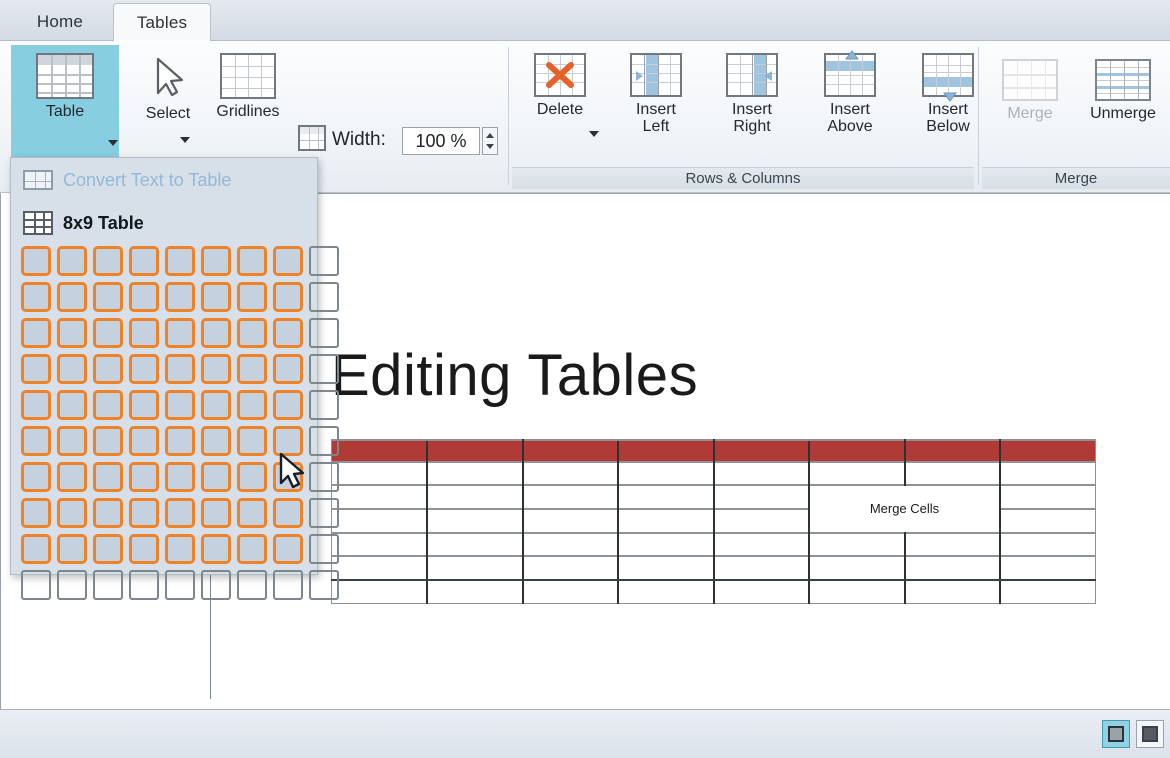 This screenshot has height=758, width=1170. Describe the element at coordinates (1150, 734) in the screenshot. I see `slide-view-button` at that location.